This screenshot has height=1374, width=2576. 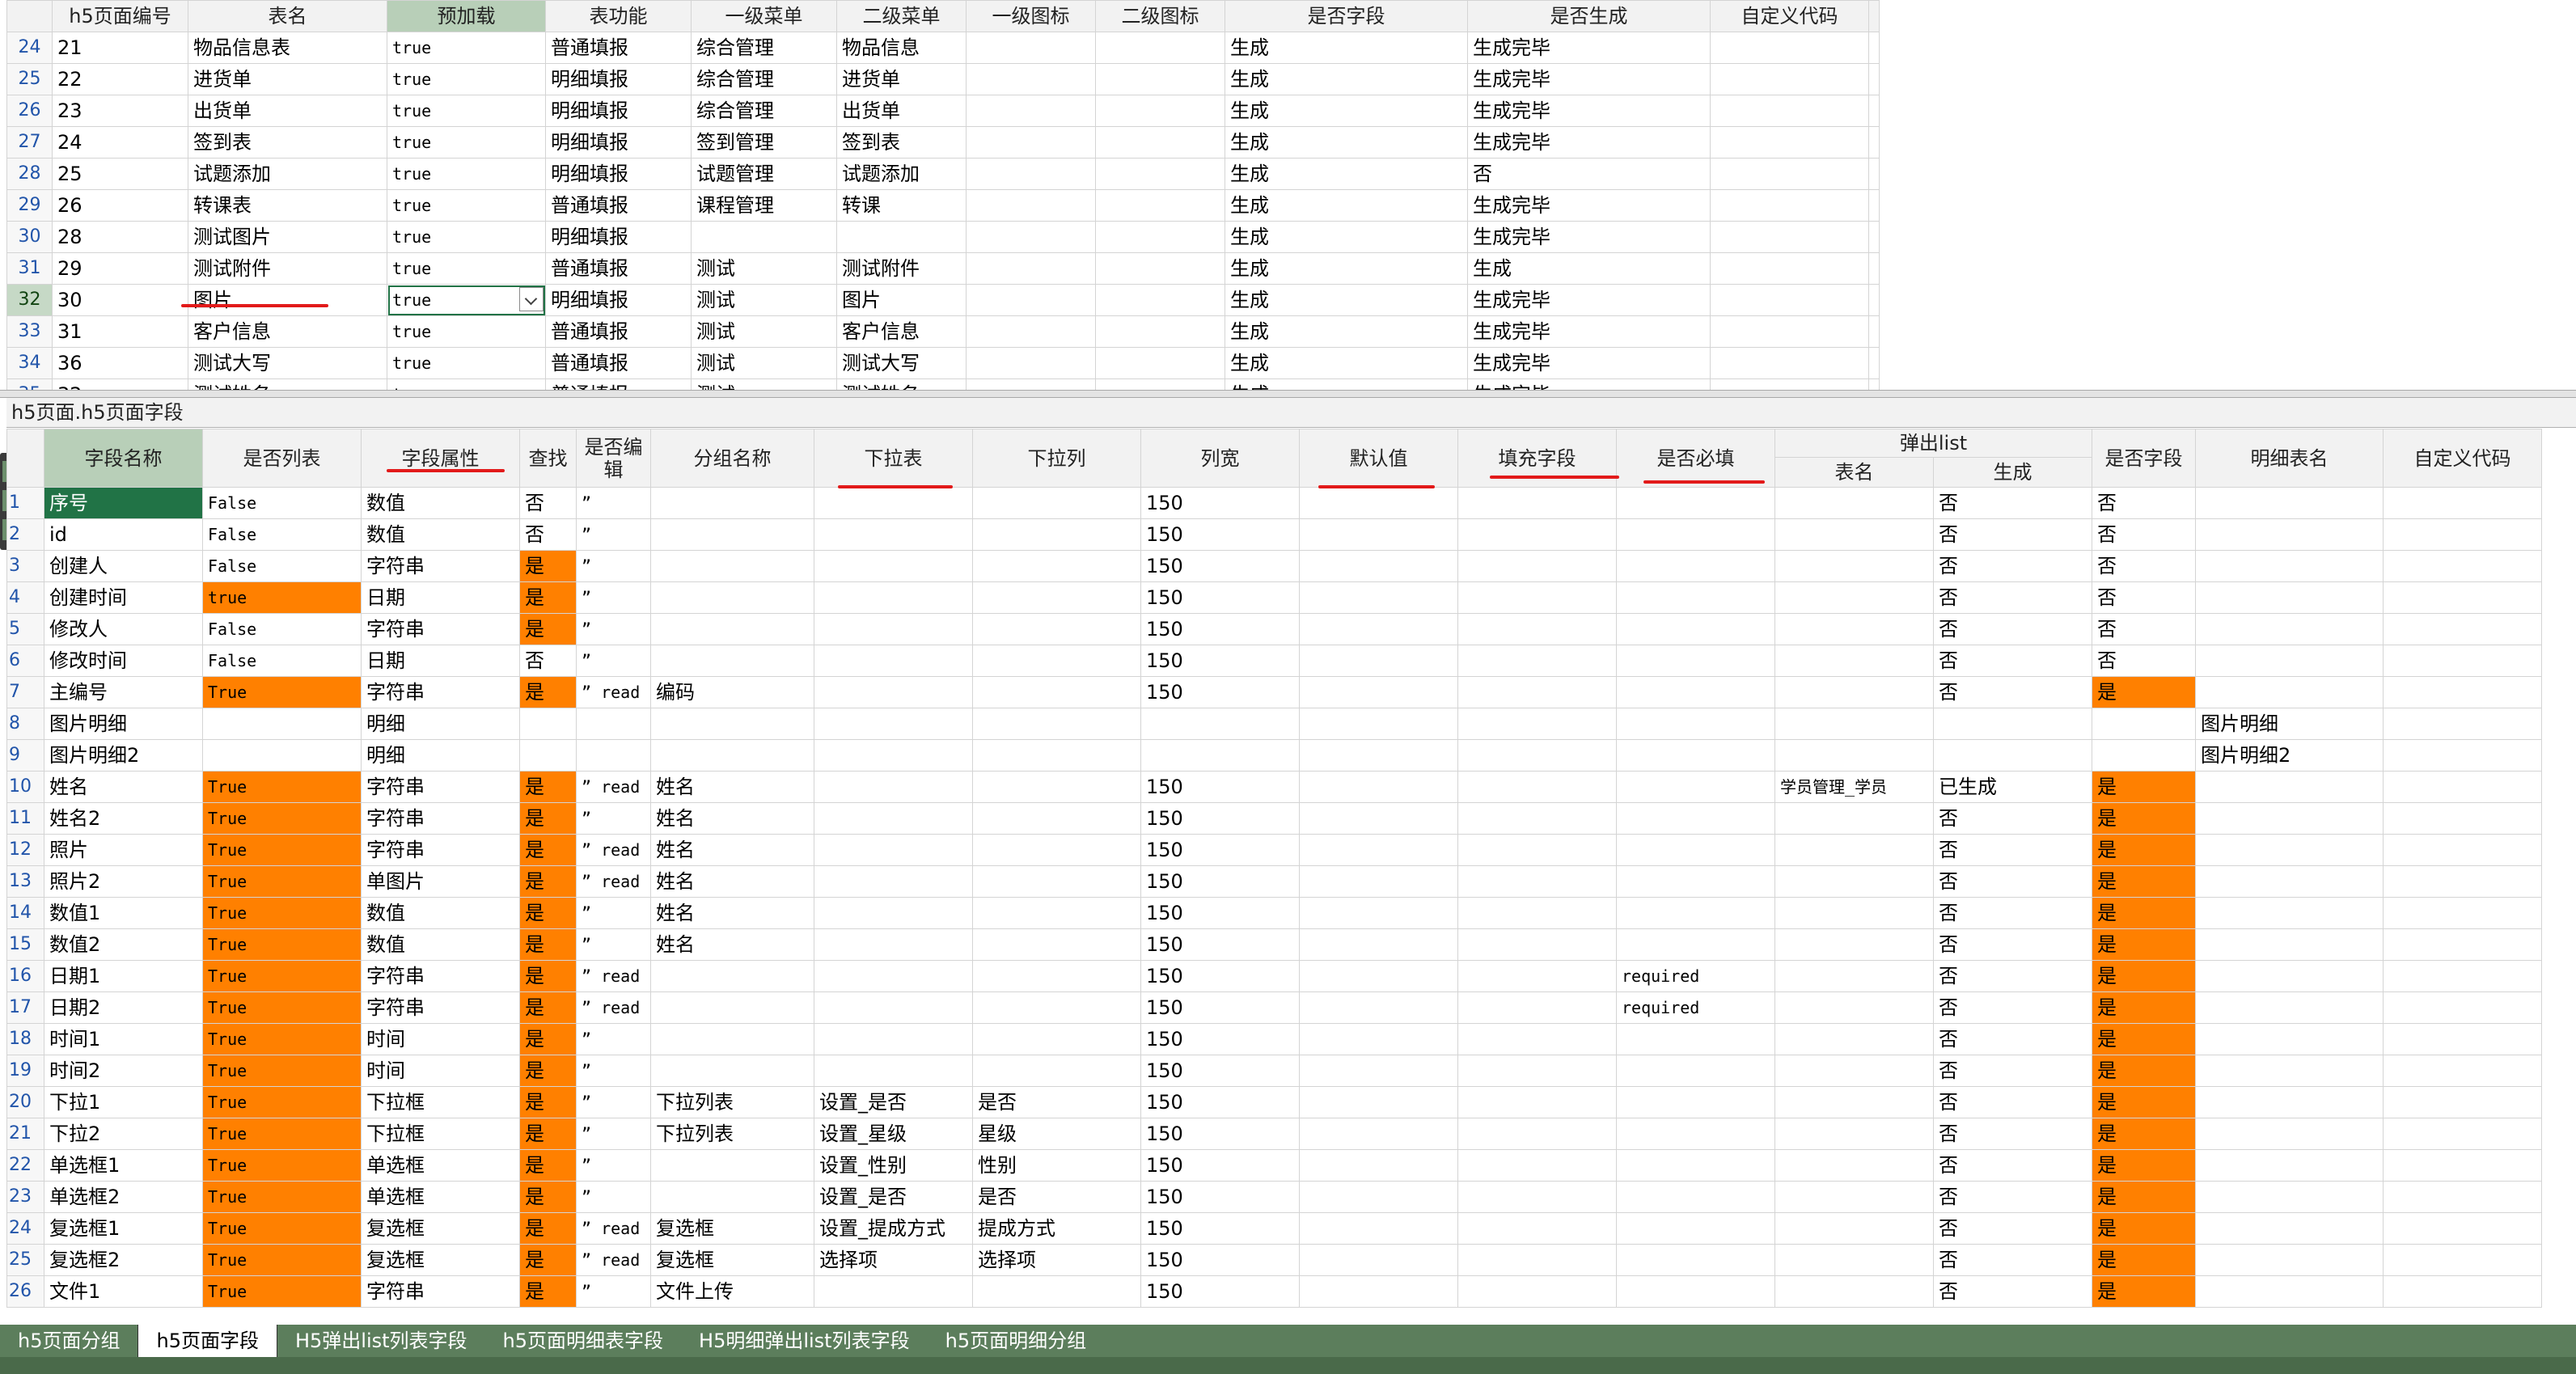 What do you see at coordinates (1274, 598) in the screenshot?
I see `table-row: 4 创建时间 true 日期是” 150 否否` at bounding box center [1274, 598].